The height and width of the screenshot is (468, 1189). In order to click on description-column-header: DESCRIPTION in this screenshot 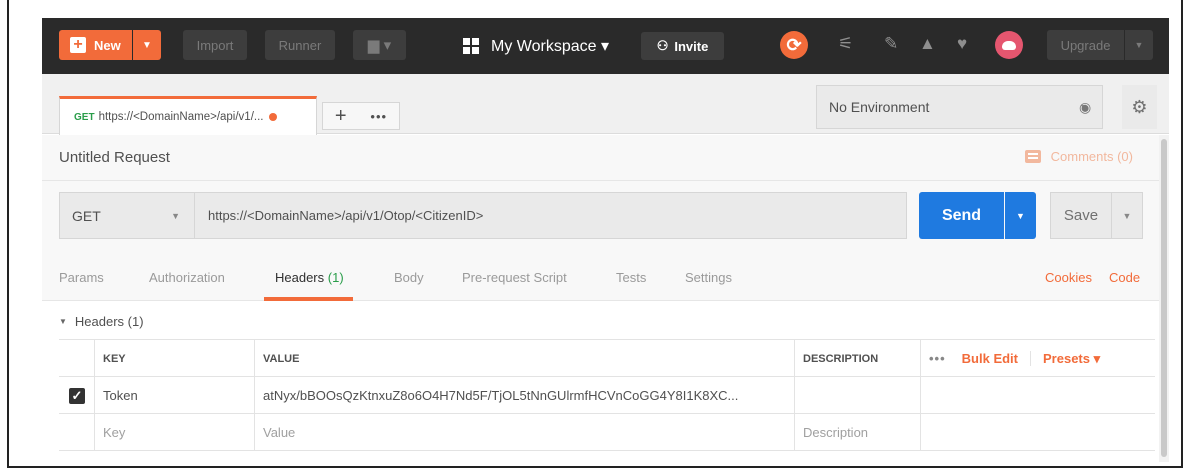, I will do `click(857, 358)`.